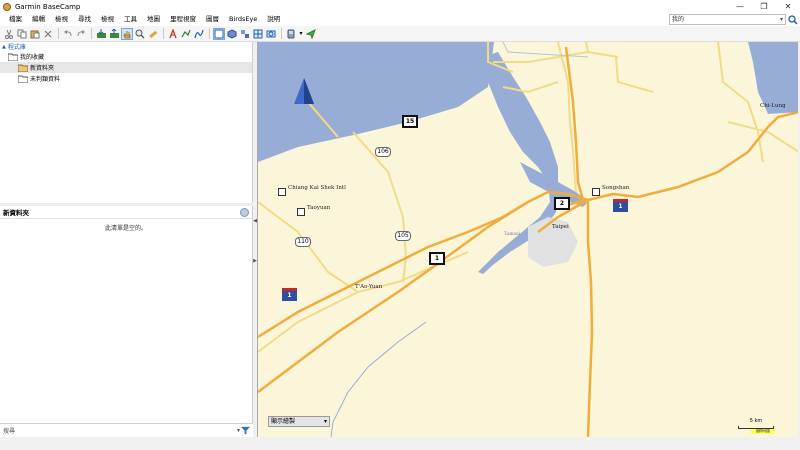 The image size is (800, 450). I want to click on filter-placeholder: 搜尋, so click(9, 431).